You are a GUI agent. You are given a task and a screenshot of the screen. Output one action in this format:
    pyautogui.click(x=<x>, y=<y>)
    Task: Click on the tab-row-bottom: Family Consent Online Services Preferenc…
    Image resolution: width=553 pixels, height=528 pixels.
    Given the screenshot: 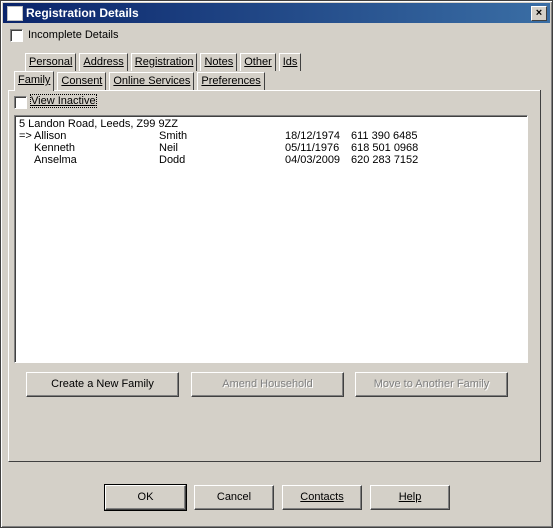 What is the action you would take?
    pyautogui.click(x=141, y=81)
    